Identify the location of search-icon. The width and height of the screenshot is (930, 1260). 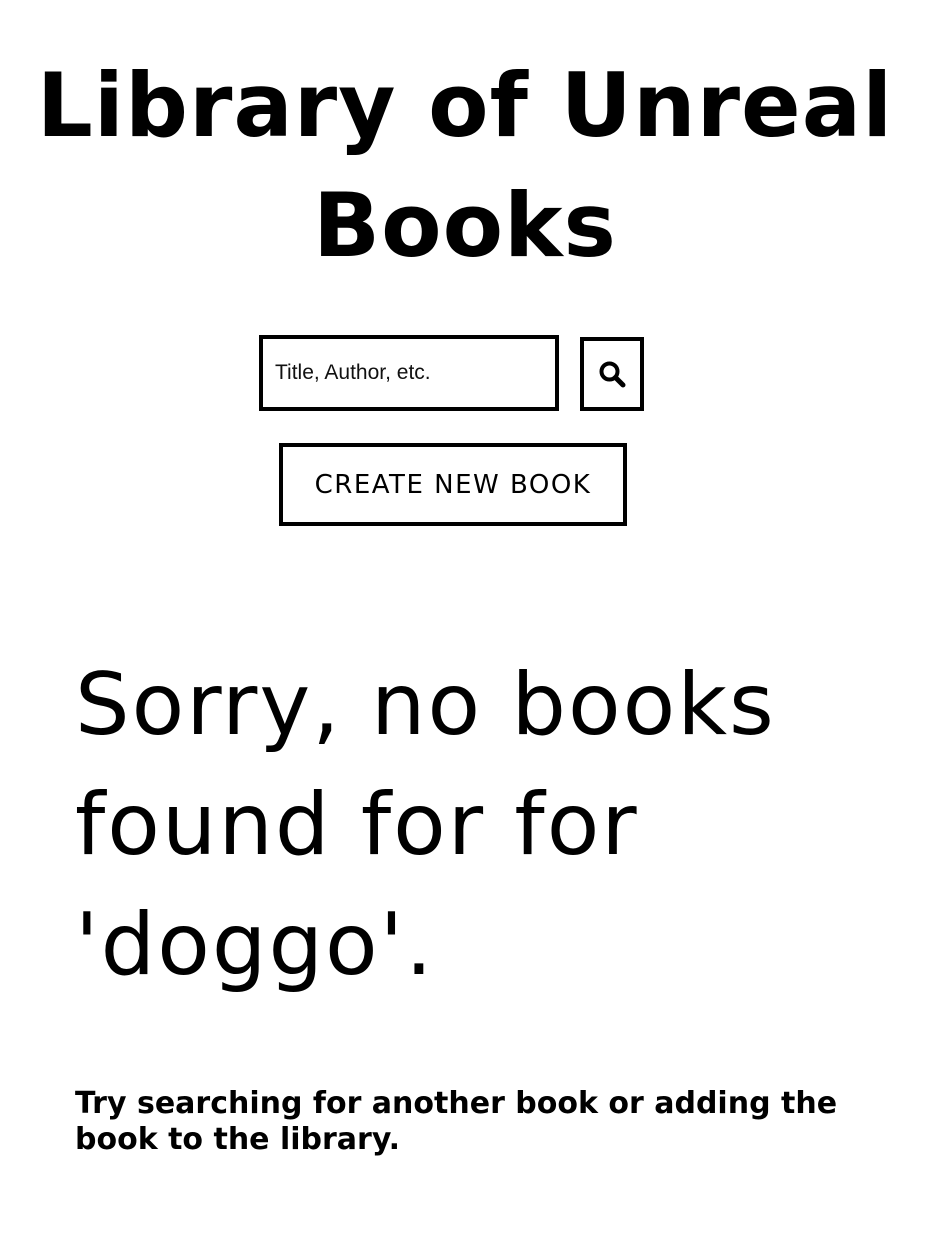
(612, 374).